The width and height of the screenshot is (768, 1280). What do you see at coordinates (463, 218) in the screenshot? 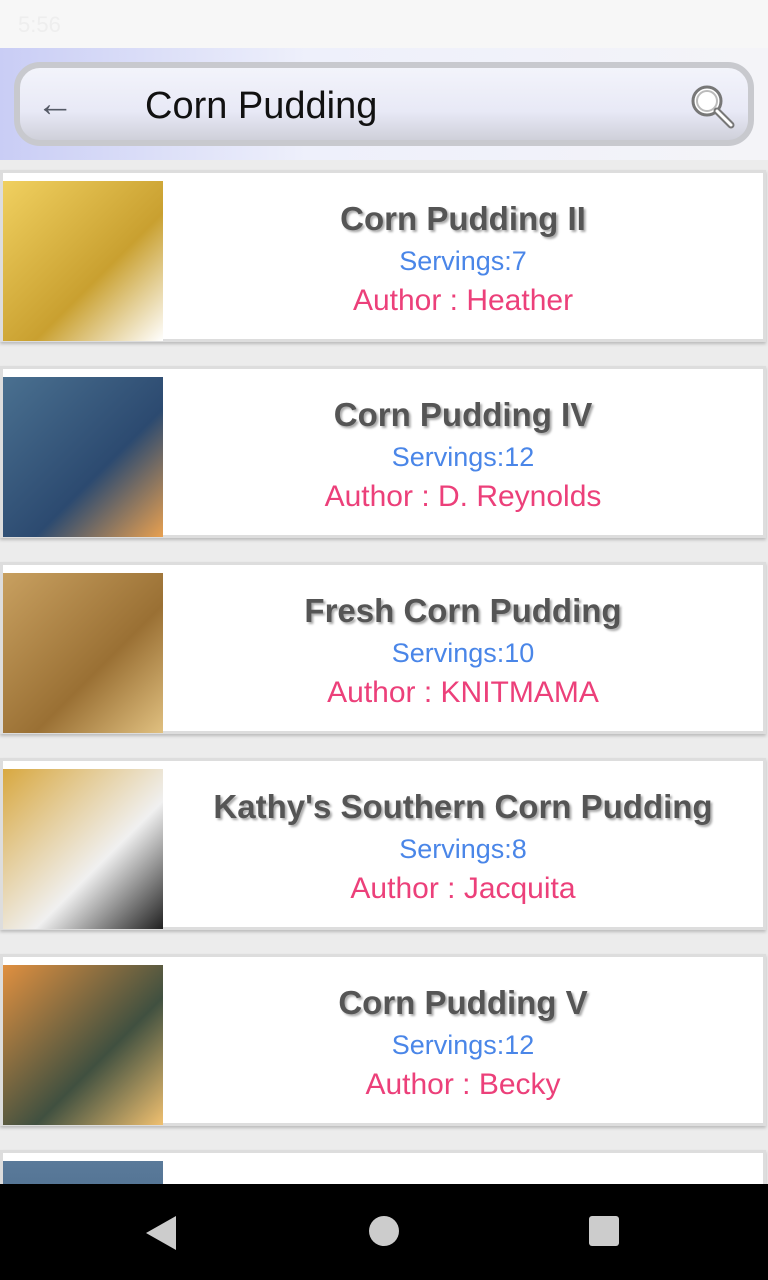
I see `recipe-name: Corn Pudding II` at bounding box center [463, 218].